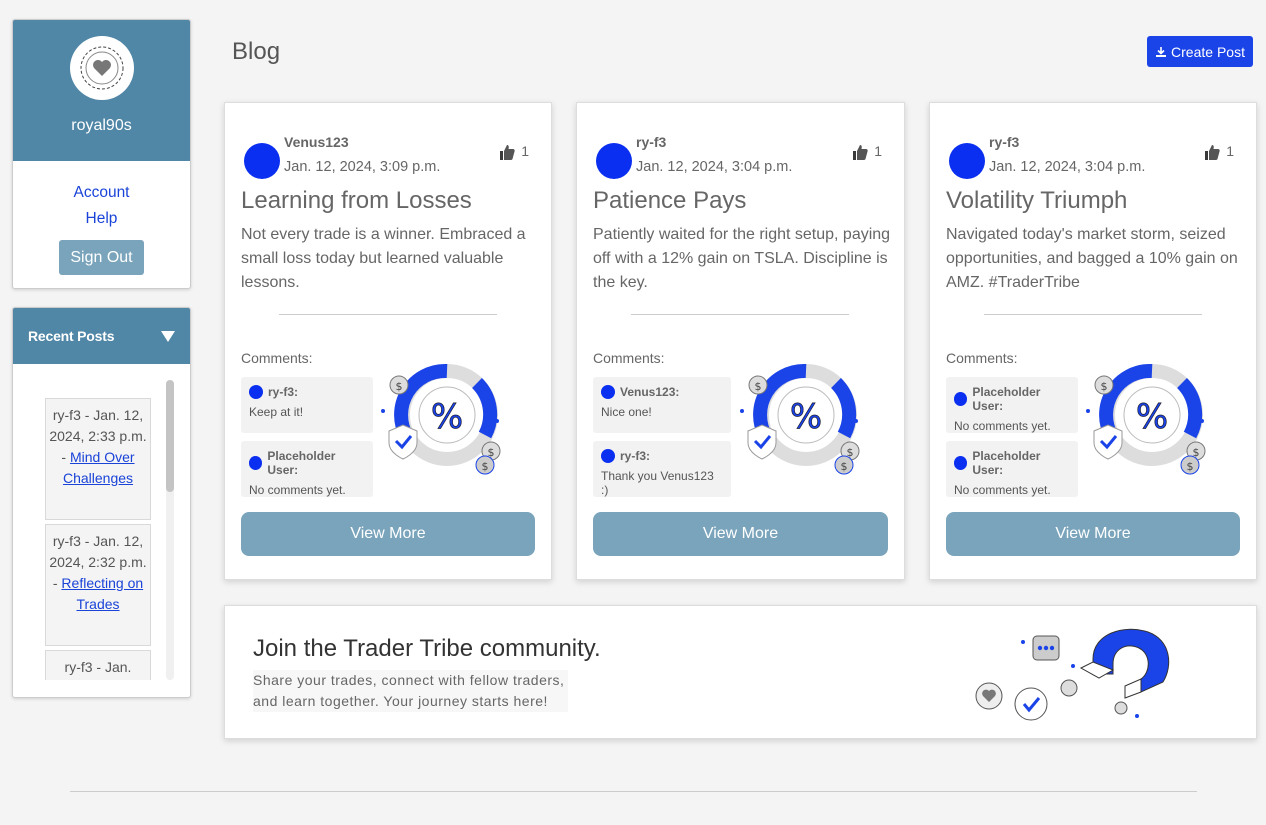  What do you see at coordinates (98, 667) in the screenshot?
I see `recent-item-meta: ry-f3 - Jan.` at bounding box center [98, 667].